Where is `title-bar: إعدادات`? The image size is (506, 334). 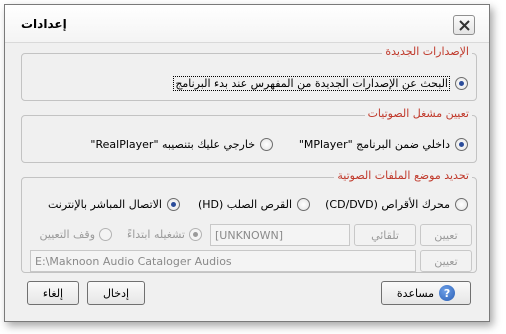
title-bar: إعدادات is located at coordinates (247, 24).